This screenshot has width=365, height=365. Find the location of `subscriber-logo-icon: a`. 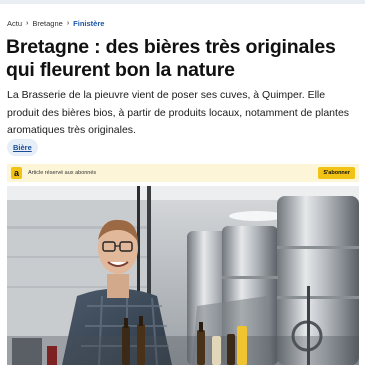

subscriber-logo-icon: a is located at coordinates (16, 173).